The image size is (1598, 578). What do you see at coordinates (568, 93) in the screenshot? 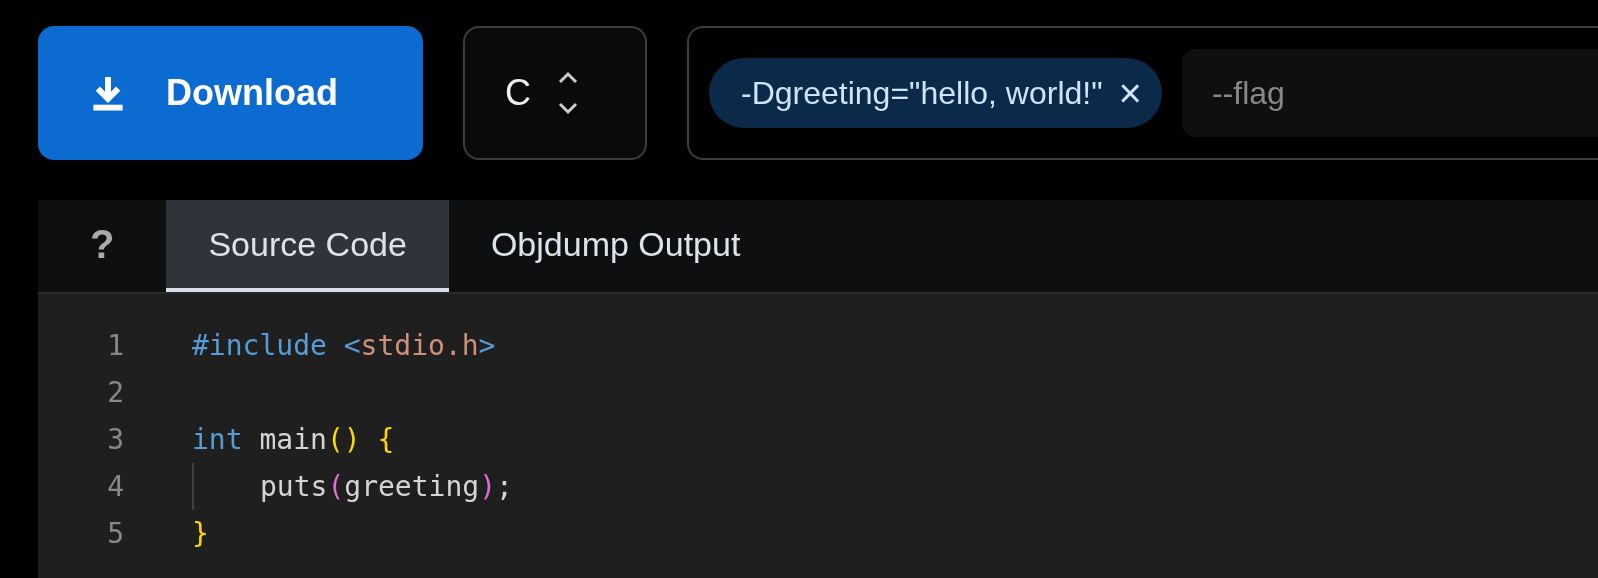
I see `chevron-up-down-icon` at bounding box center [568, 93].